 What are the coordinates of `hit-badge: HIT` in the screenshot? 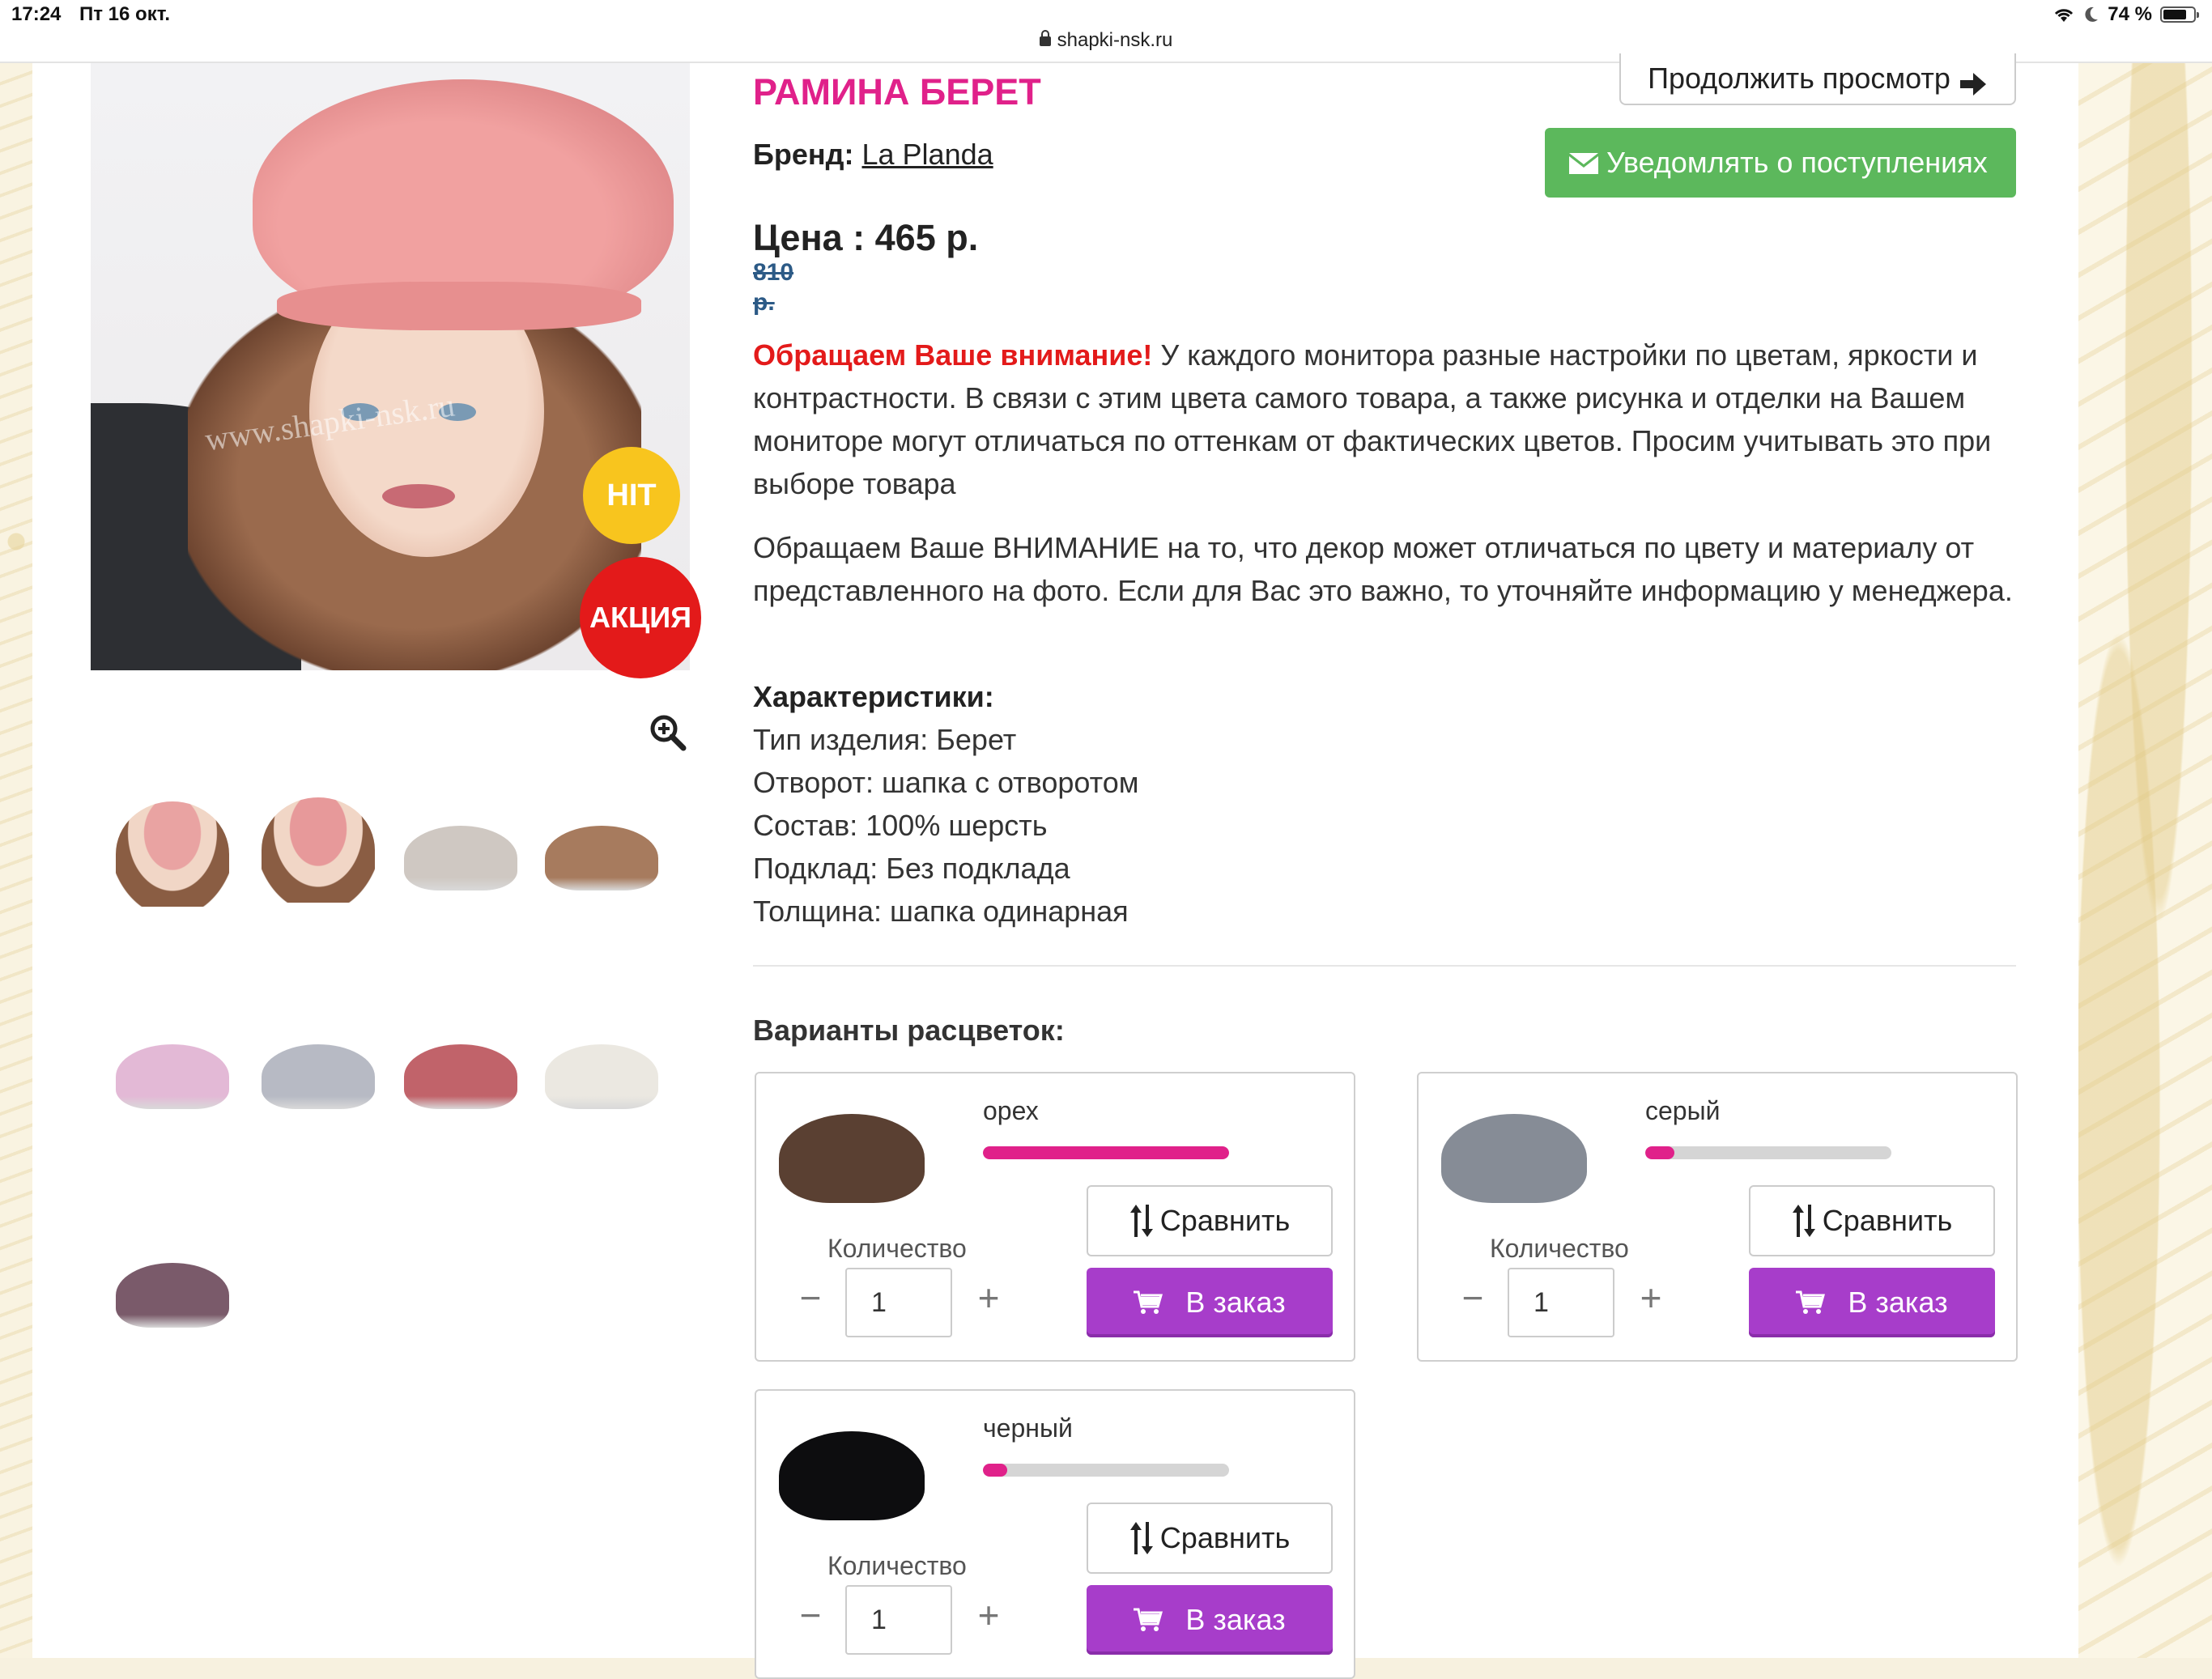 It's located at (632, 495).